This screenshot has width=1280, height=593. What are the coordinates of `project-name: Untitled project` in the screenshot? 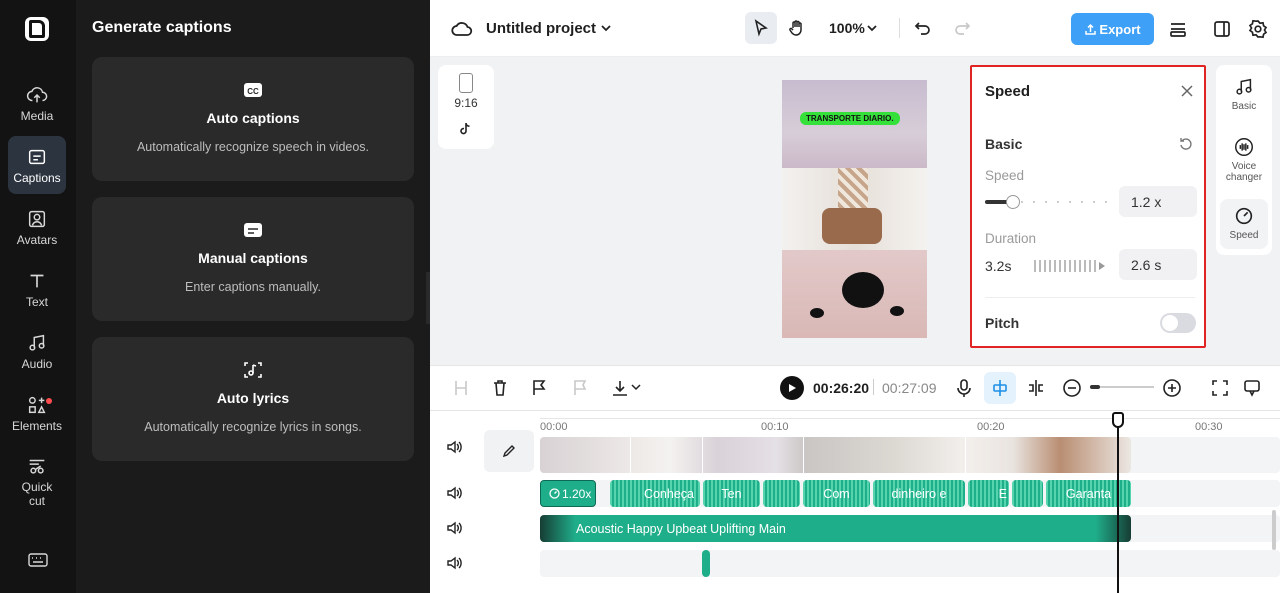 It's located at (541, 28).